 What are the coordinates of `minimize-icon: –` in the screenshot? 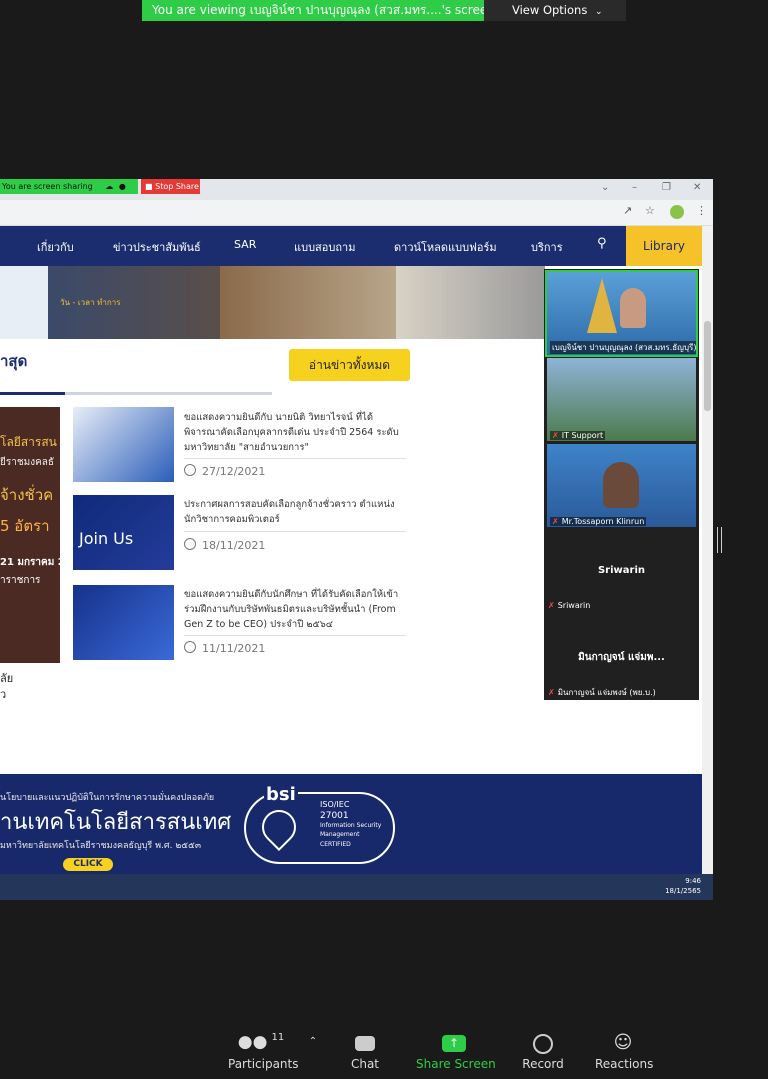 It's located at (634, 187).